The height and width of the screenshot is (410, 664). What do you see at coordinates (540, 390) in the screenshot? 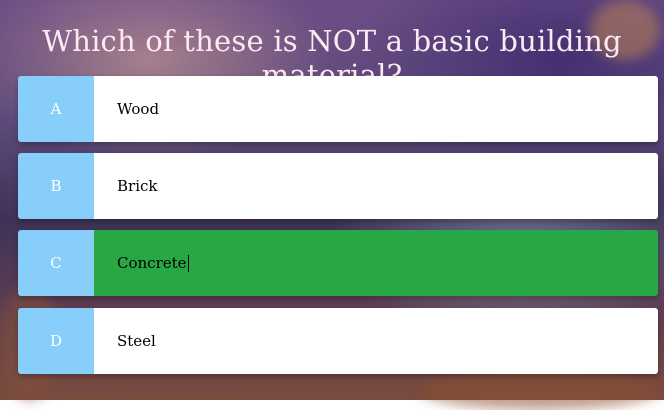
I see `background-decoration` at bounding box center [540, 390].